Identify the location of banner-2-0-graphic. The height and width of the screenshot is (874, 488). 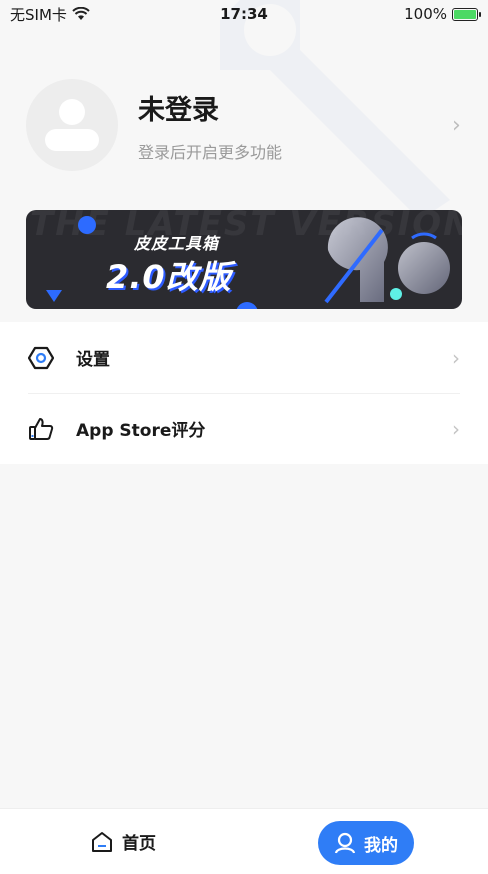
(387, 260).